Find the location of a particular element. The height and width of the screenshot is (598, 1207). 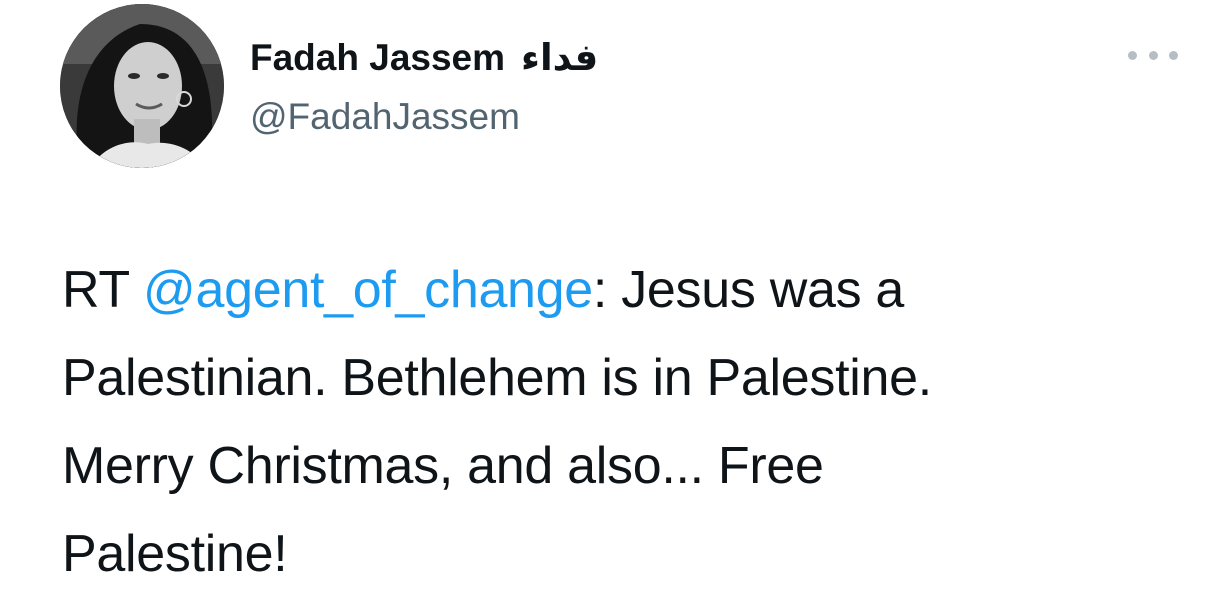

retweet-prefix: RT is located at coordinates (102, 290).